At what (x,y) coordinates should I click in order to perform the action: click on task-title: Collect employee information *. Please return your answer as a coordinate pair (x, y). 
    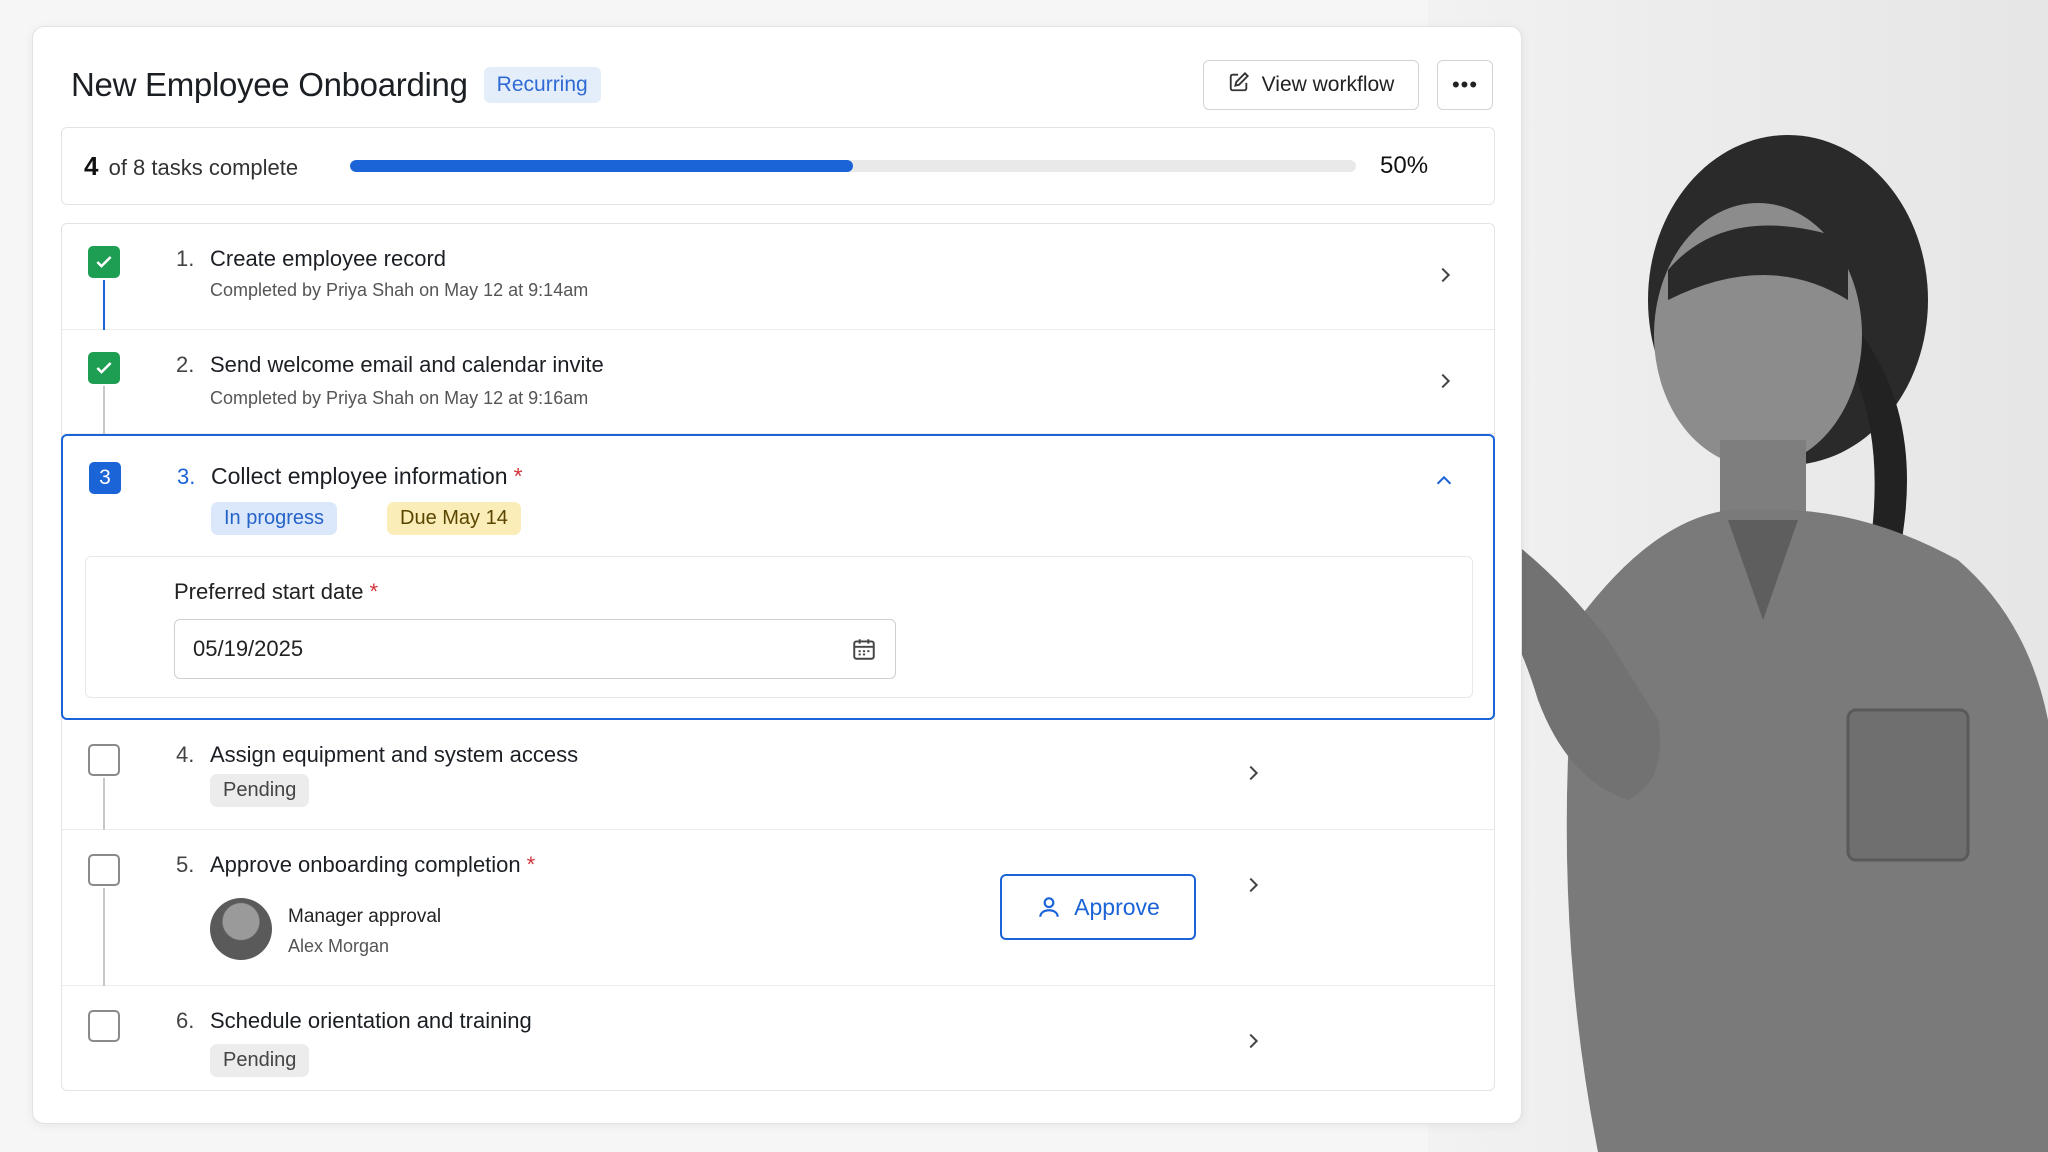
    Looking at the image, I should click on (367, 476).